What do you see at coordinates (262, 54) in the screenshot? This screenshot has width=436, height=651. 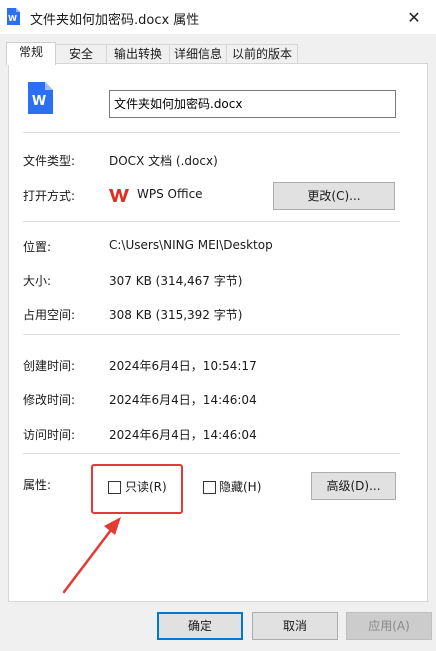 I see `tab-previous-versions: 以前的版本` at bounding box center [262, 54].